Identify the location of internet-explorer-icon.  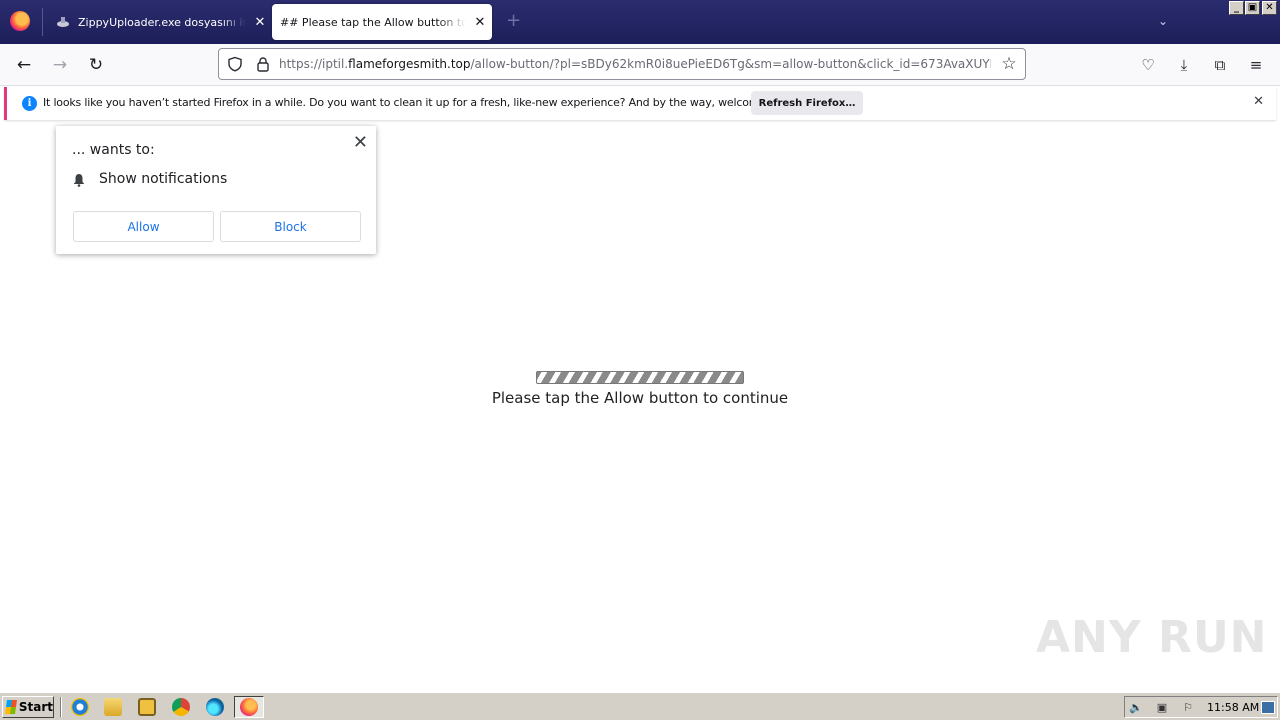
(80, 707).